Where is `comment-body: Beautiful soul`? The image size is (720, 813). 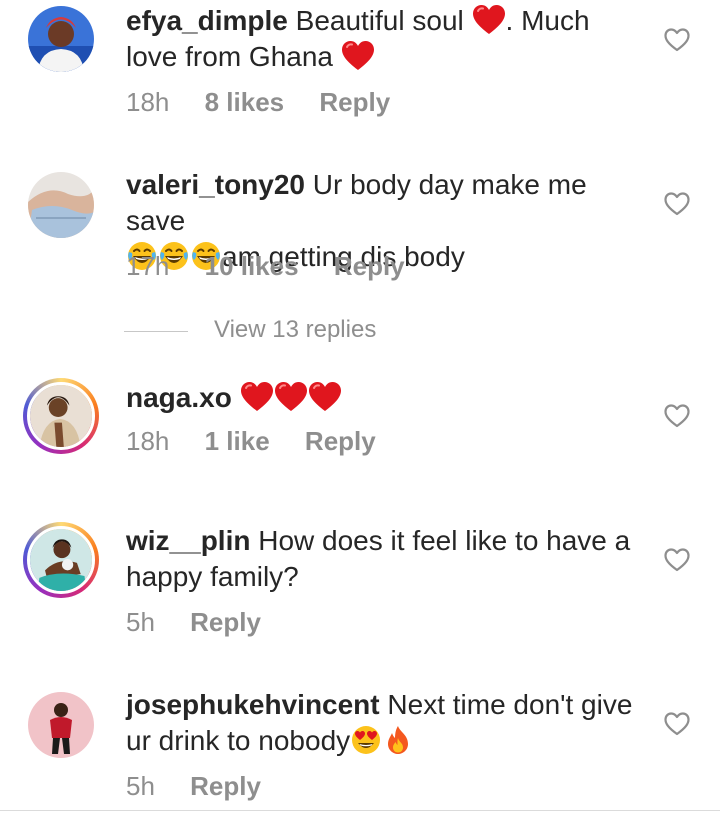
comment-body: Beautiful soul is located at coordinates (379, 20).